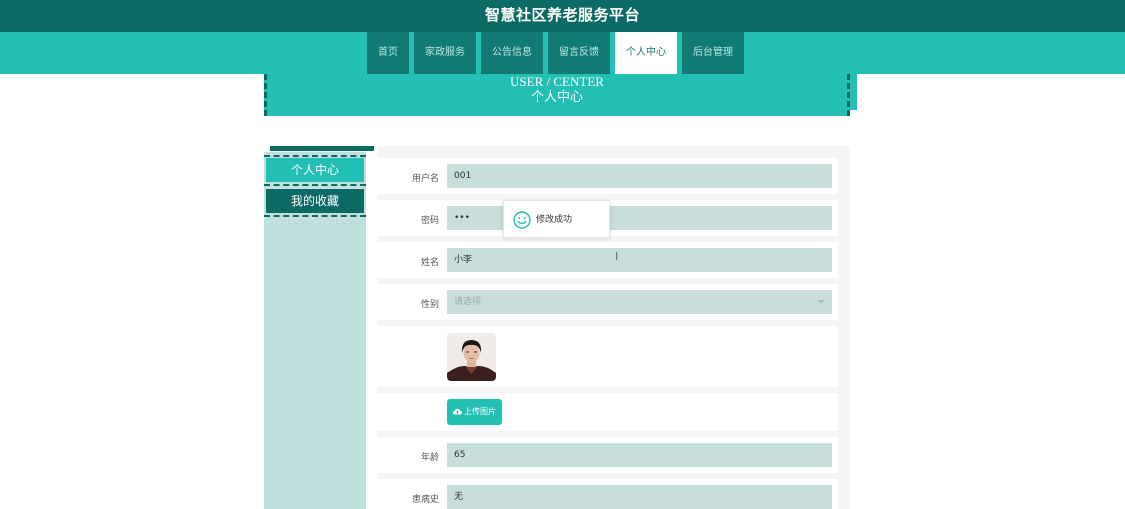 The width and height of the screenshot is (1125, 509). What do you see at coordinates (468, 302) in the screenshot?
I see `gender-placeholder: 请选择` at bounding box center [468, 302].